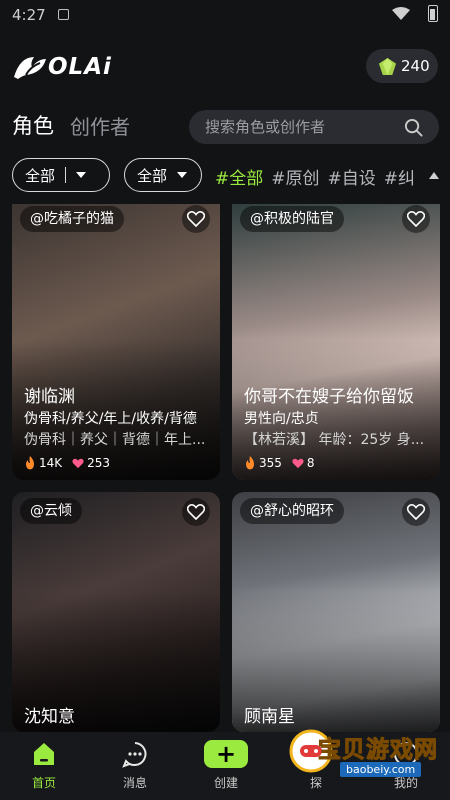 The image size is (450, 800). What do you see at coordinates (30, 68) in the screenshot?
I see `leaf-logo-icon` at bounding box center [30, 68].